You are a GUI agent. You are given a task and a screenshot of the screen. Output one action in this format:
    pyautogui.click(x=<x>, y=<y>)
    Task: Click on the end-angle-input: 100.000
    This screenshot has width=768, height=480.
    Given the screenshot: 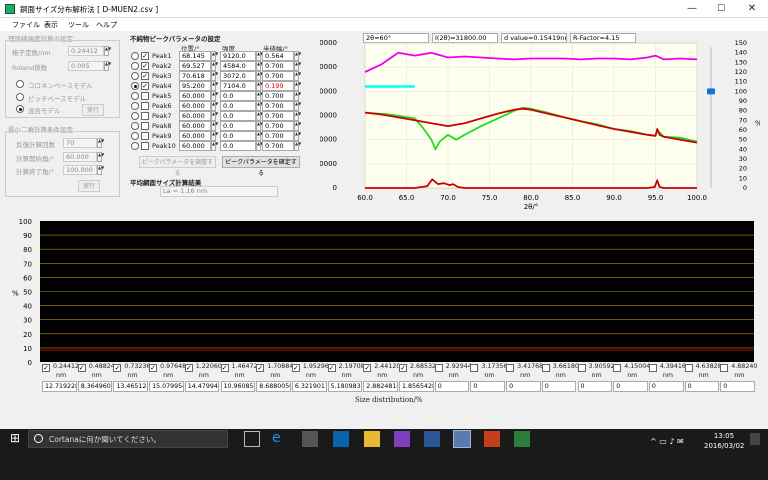 What is the action you would take?
    pyautogui.click(x=80, y=170)
    